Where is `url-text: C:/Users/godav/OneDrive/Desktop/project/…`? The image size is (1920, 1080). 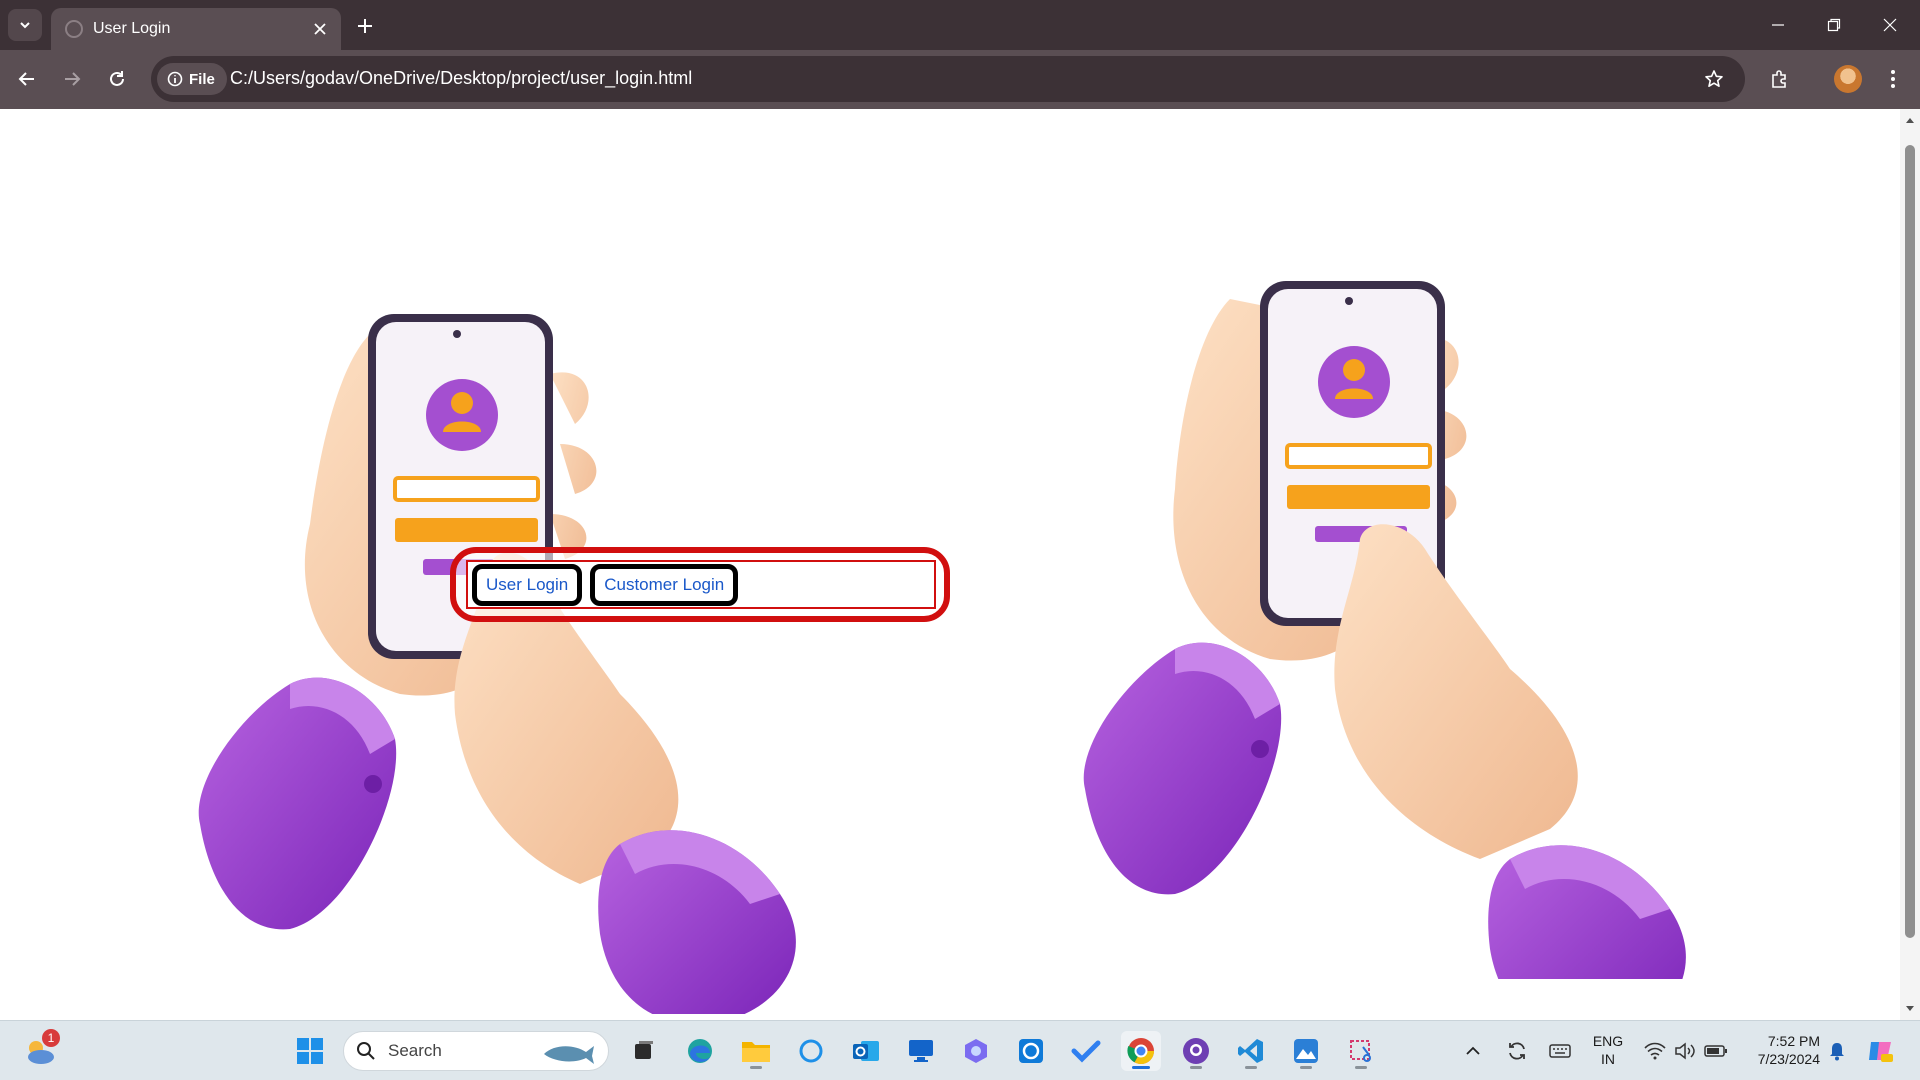
url-text: C:/Users/godav/OneDrive/Desktop/project/… is located at coordinates (461, 78).